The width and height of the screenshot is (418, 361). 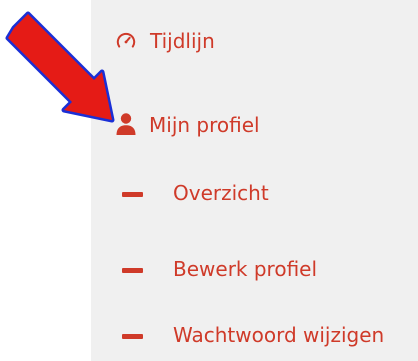 I want to click on submenu-item-label: Wachtwoord wijzigen, so click(x=279, y=335).